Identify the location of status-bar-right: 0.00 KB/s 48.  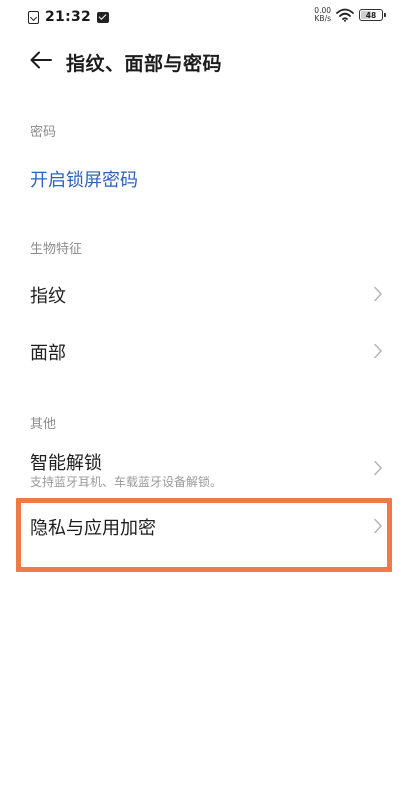
(350, 15).